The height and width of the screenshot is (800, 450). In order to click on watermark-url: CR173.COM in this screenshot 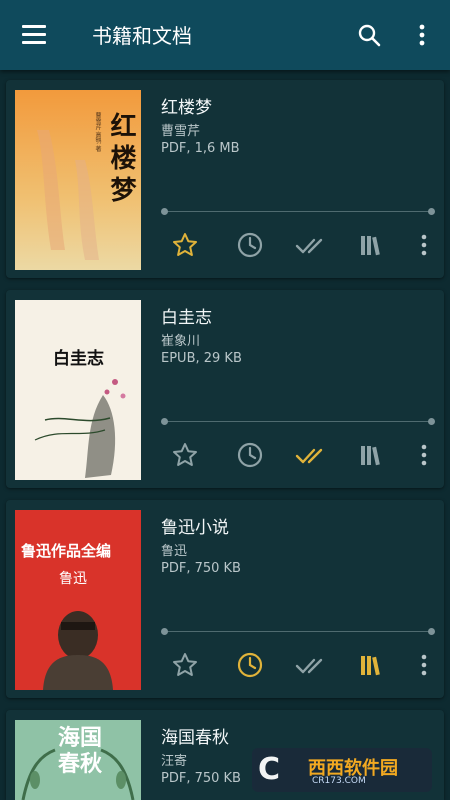, I will do `click(339, 781)`.